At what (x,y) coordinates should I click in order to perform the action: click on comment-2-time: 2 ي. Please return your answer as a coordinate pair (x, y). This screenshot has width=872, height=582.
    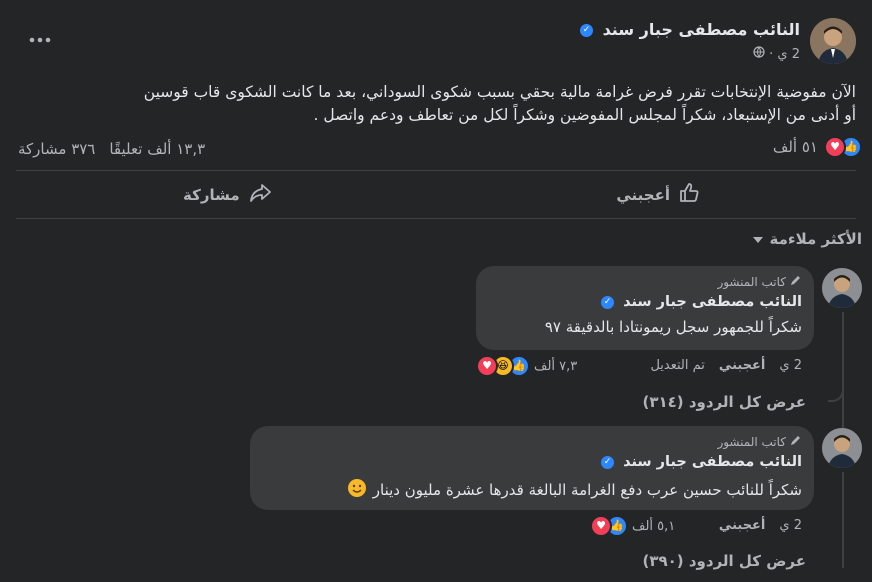
    Looking at the image, I should click on (790, 525).